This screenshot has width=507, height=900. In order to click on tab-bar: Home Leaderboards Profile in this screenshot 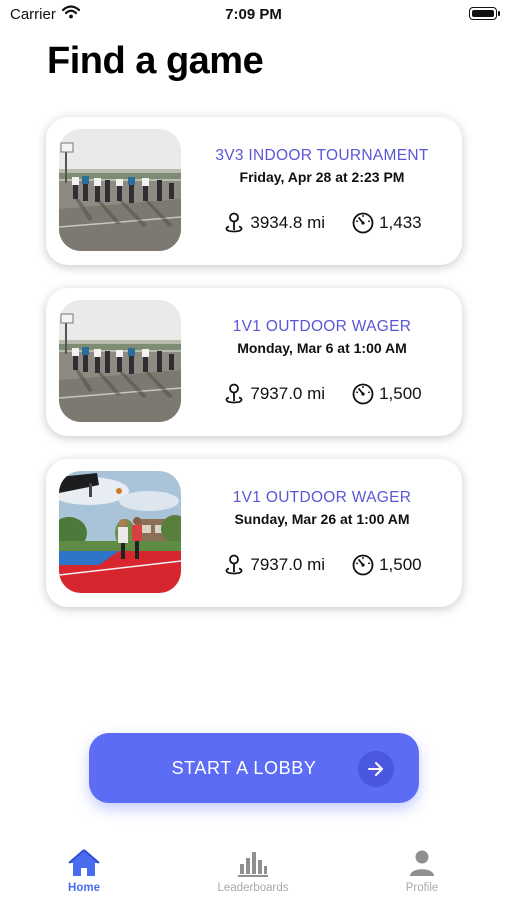, I will do `click(253, 870)`.